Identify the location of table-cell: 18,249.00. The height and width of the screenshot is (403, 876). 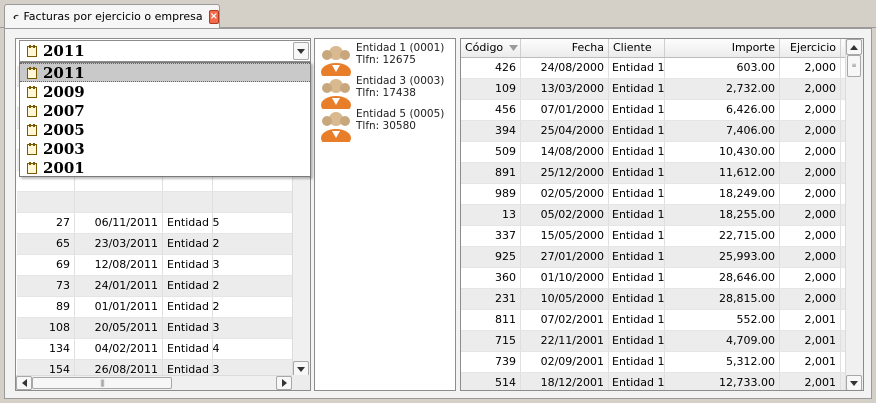
(722, 194).